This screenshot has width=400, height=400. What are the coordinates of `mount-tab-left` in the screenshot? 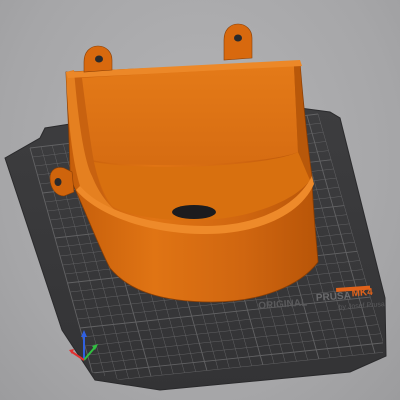 It's located at (98, 59).